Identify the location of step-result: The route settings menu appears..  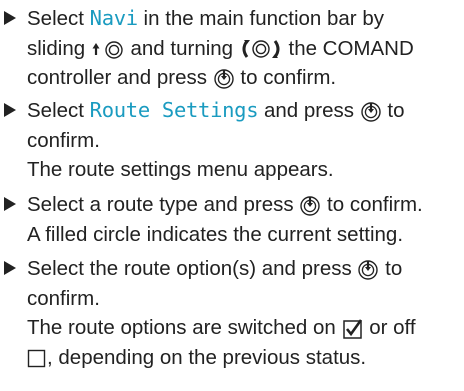
(180, 169).